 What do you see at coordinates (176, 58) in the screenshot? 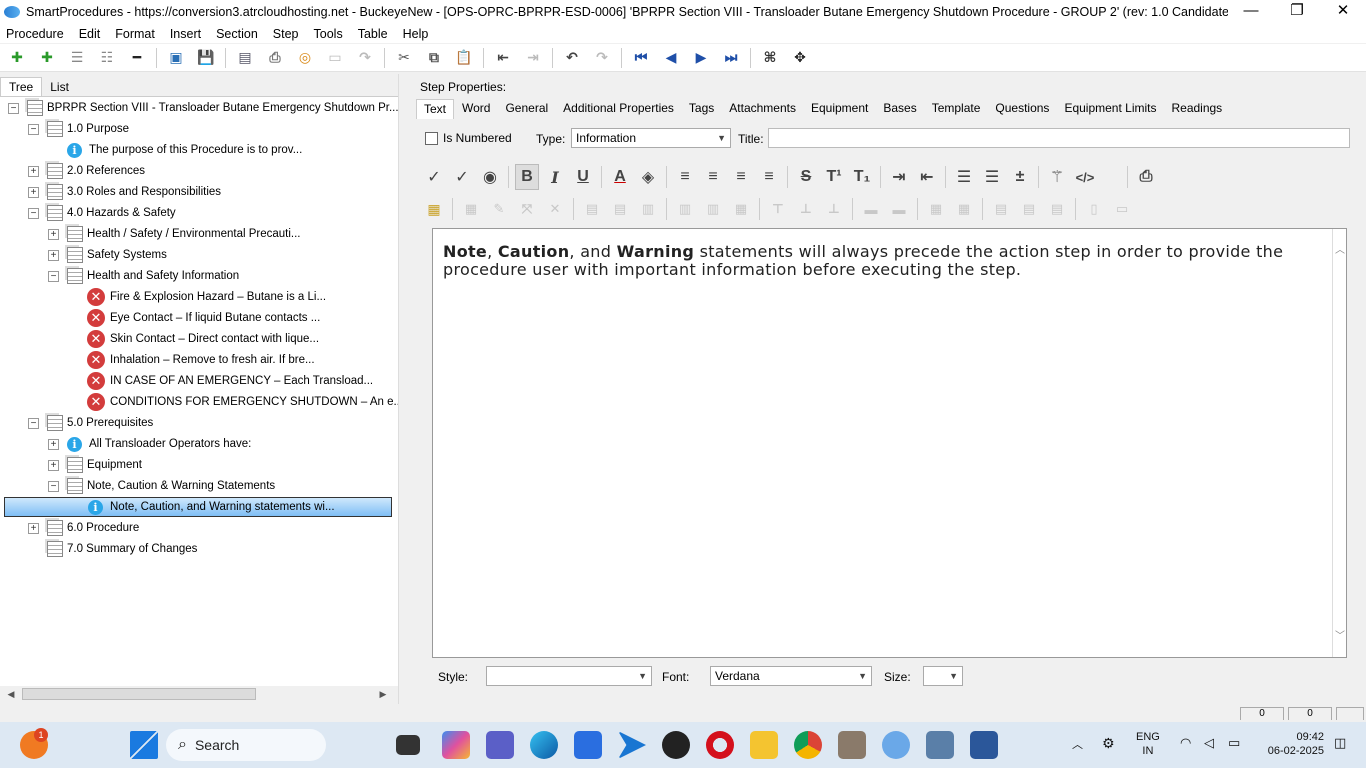
I see `save-copy-icon: ▣` at bounding box center [176, 58].